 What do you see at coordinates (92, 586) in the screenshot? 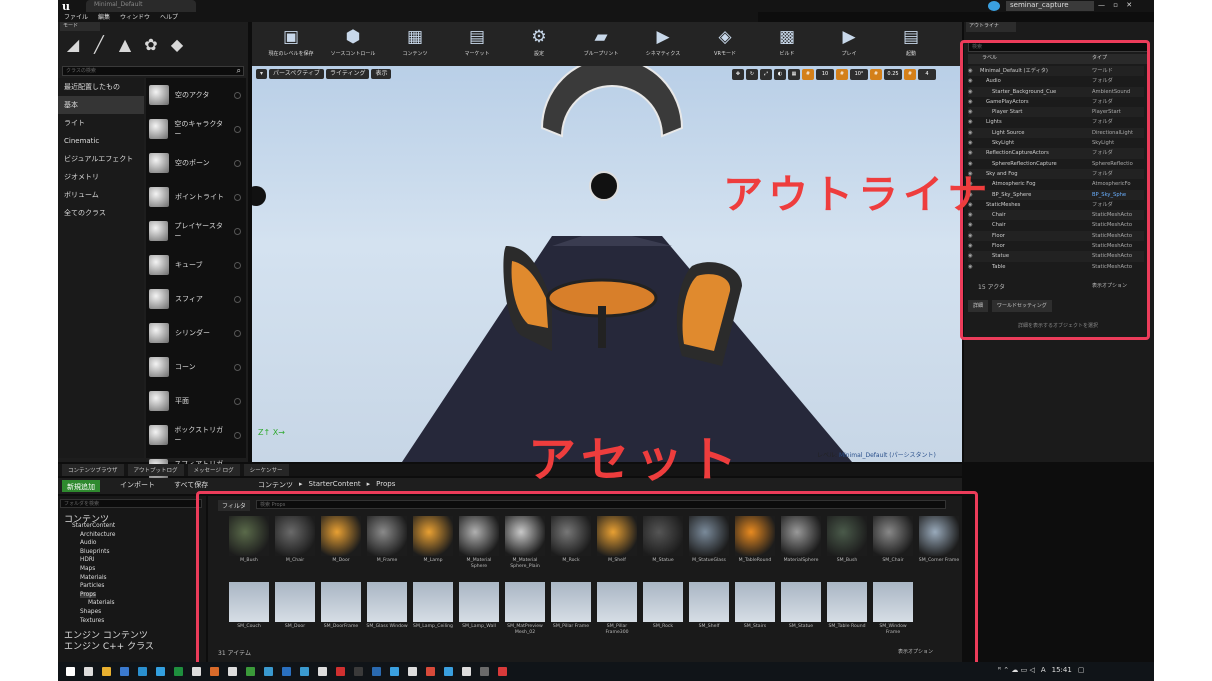
I see `folder-item: Particles` at bounding box center [92, 586].